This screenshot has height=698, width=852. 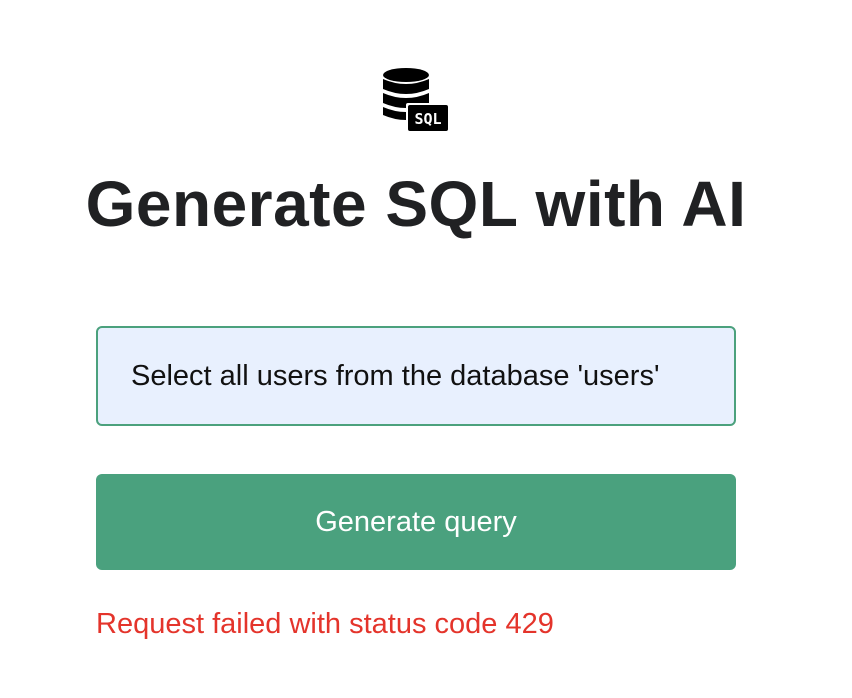 I want to click on error-message: Request failed with status code 429, so click(x=325, y=624).